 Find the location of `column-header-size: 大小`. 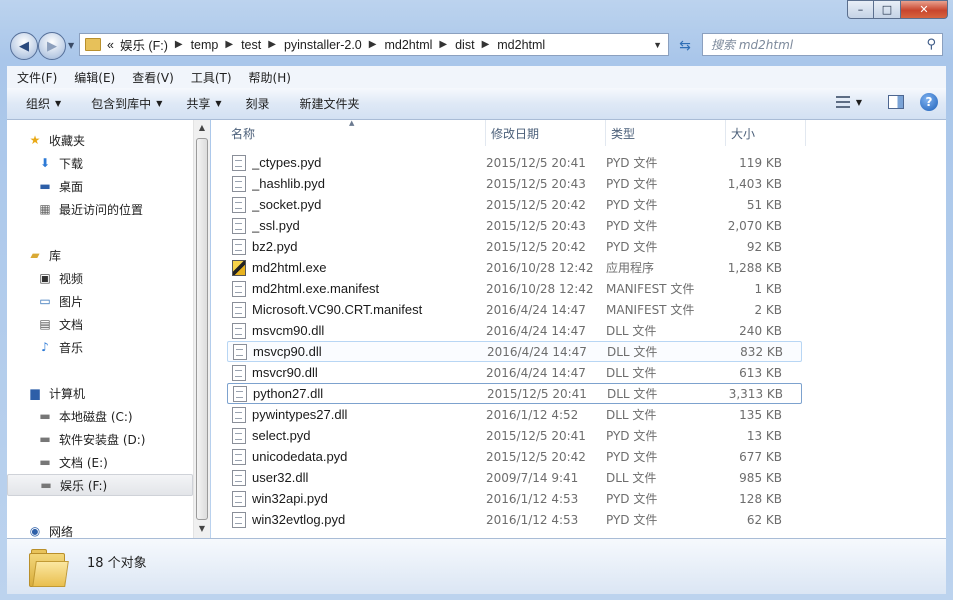

column-header-size: 大小 is located at coordinates (766, 133).